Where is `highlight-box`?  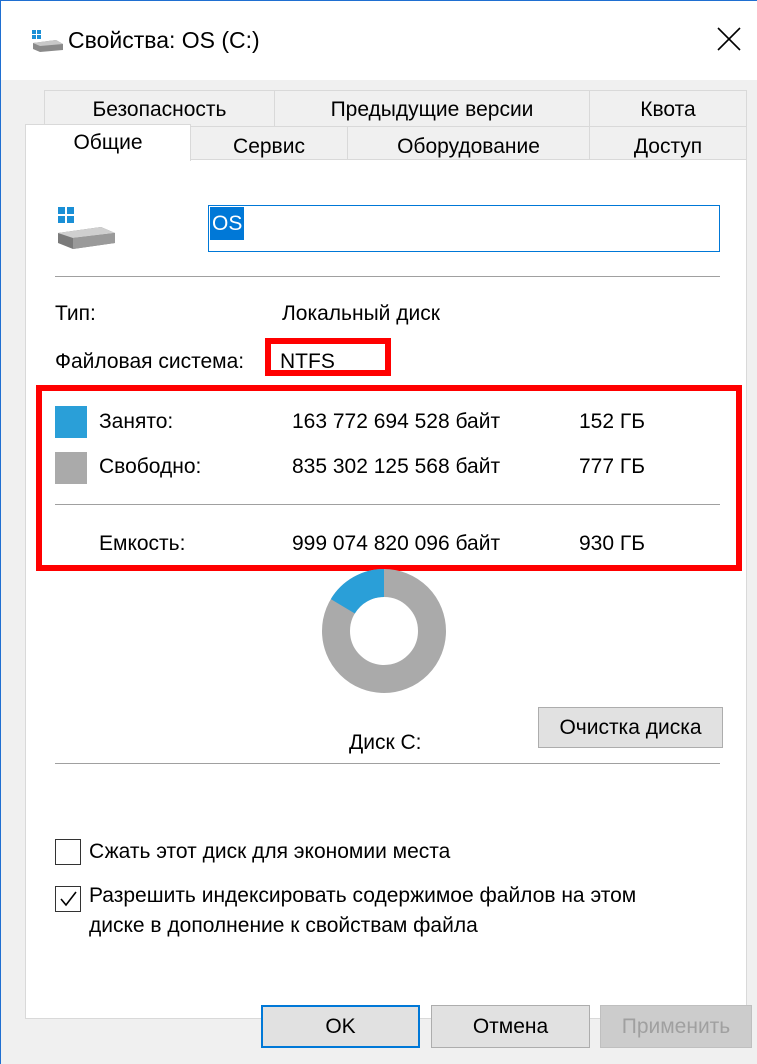 highlight-box is located at coordinates (328, 357).